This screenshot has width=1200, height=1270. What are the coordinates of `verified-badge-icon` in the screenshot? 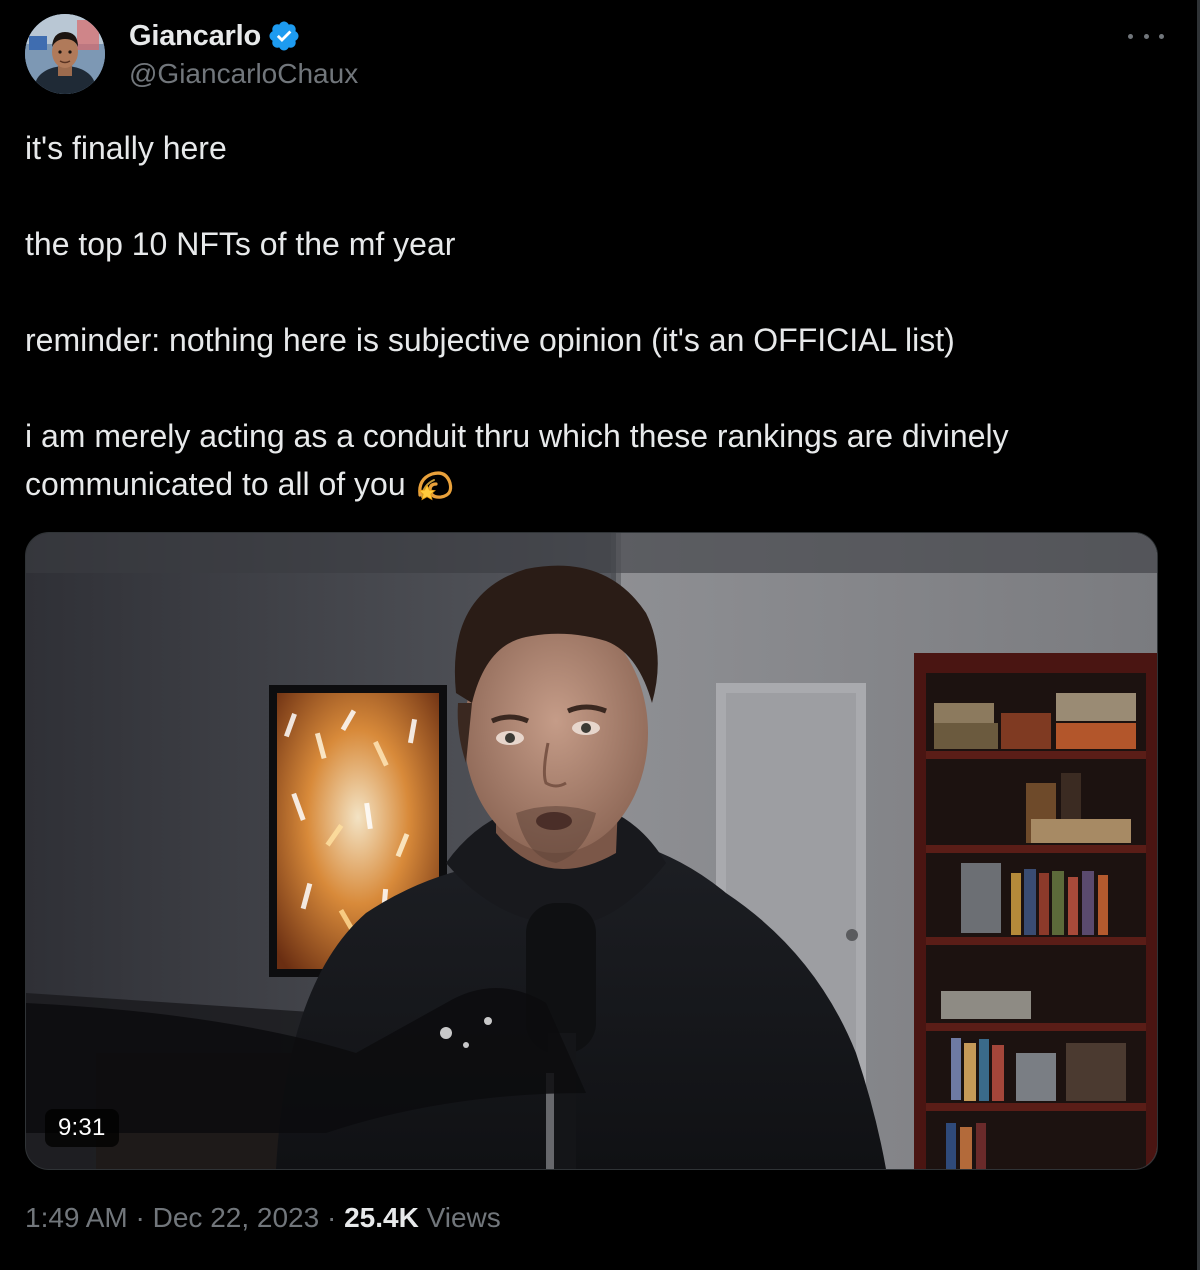 It's located at (284, 36).